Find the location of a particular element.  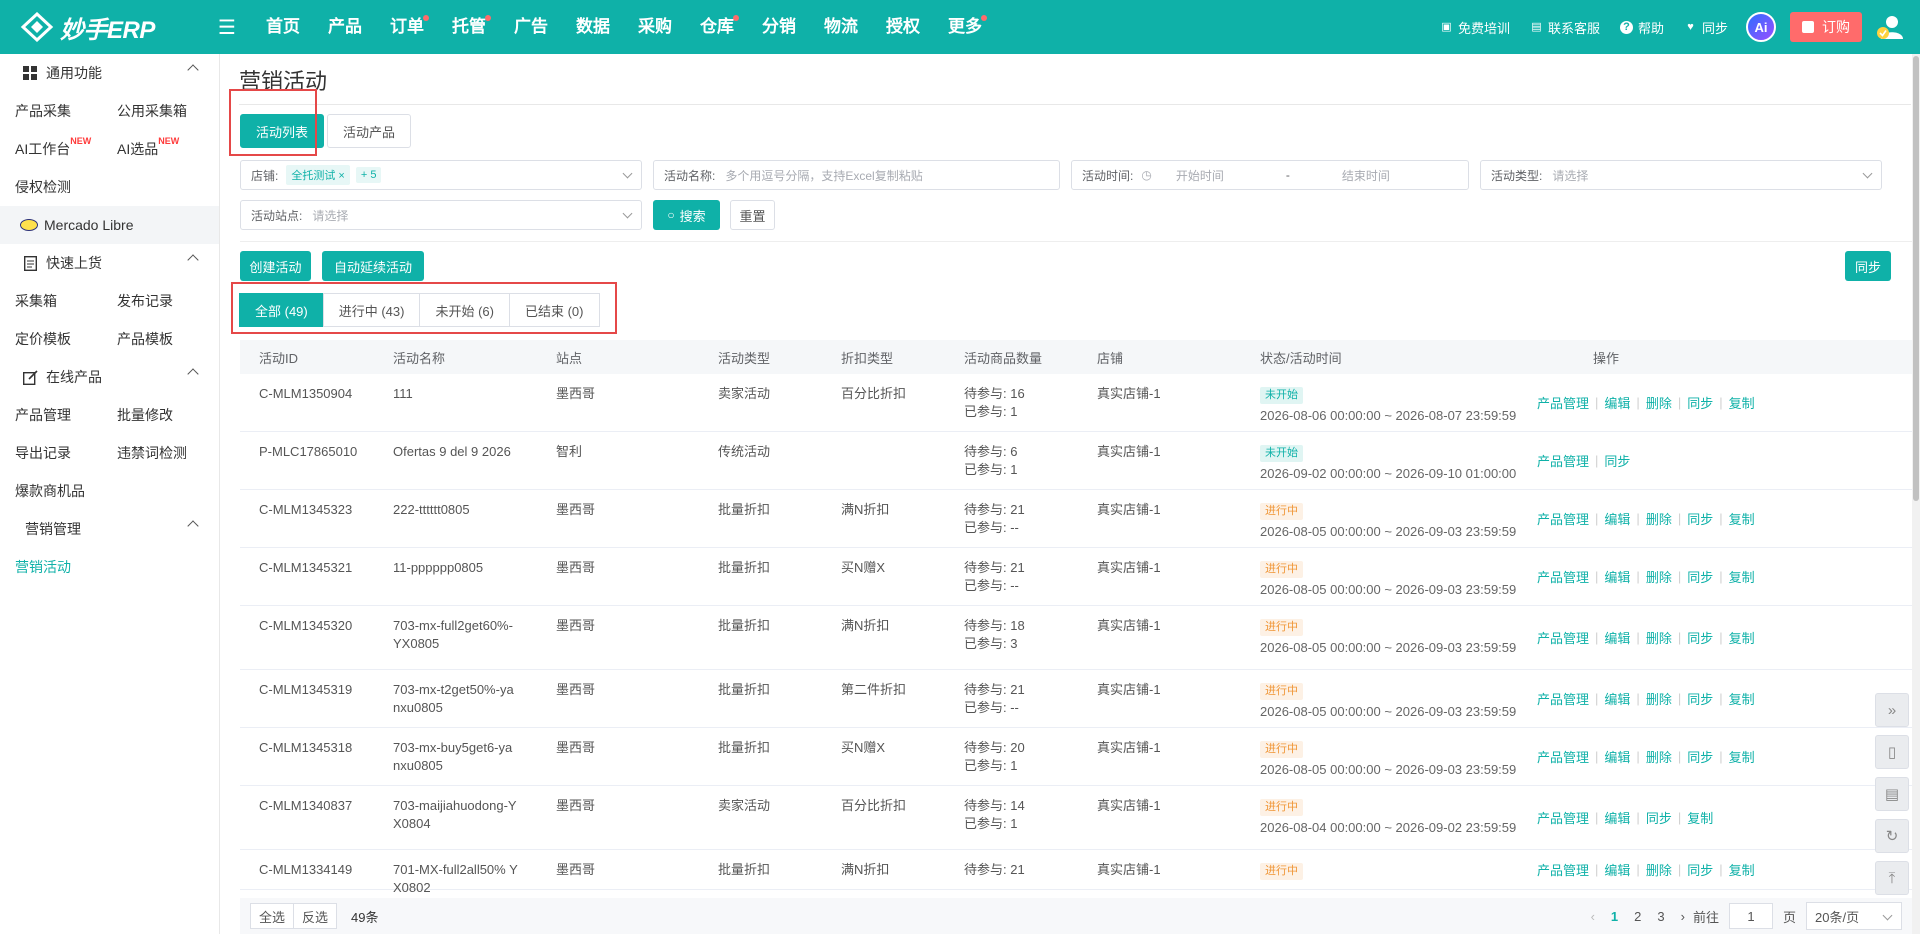

activity-type-select: 请选择 is located at coordinates (1570, 175).